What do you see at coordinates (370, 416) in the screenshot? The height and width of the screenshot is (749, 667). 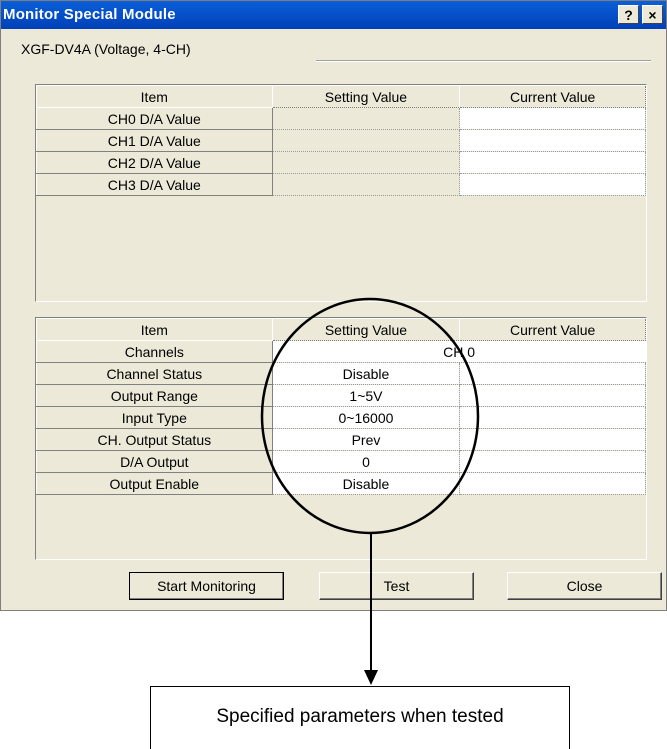 I see `highlight-circle` at bounding box center [370, 416].